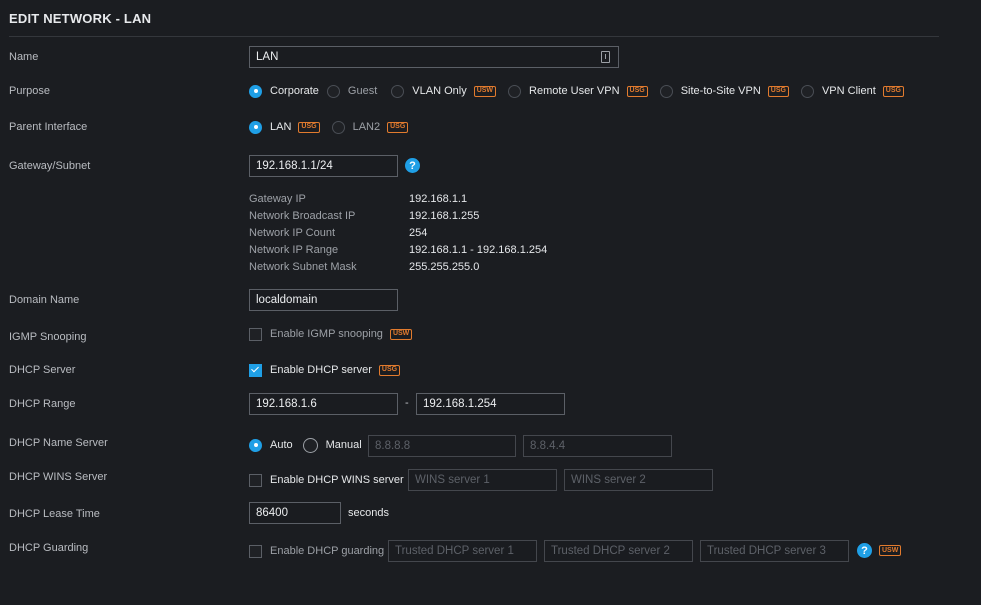 Image resolution: width=981 pixels, height=605 pixels. What do you see at coordinates (438, 198) in the screenshot?
I see `info-value: 192.168.1.1` at bounding box center [438, 198].